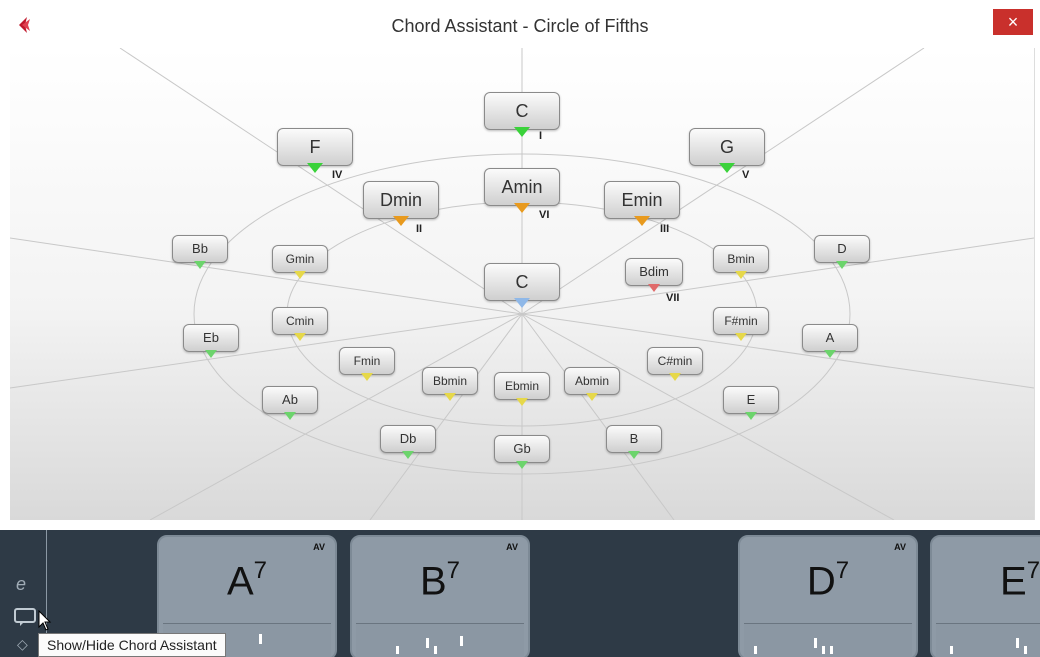  What do you see at coordinates (290, 403) in the screenshot?
I see `chord-button-ab: Ab` at bounding box center [290, 403].